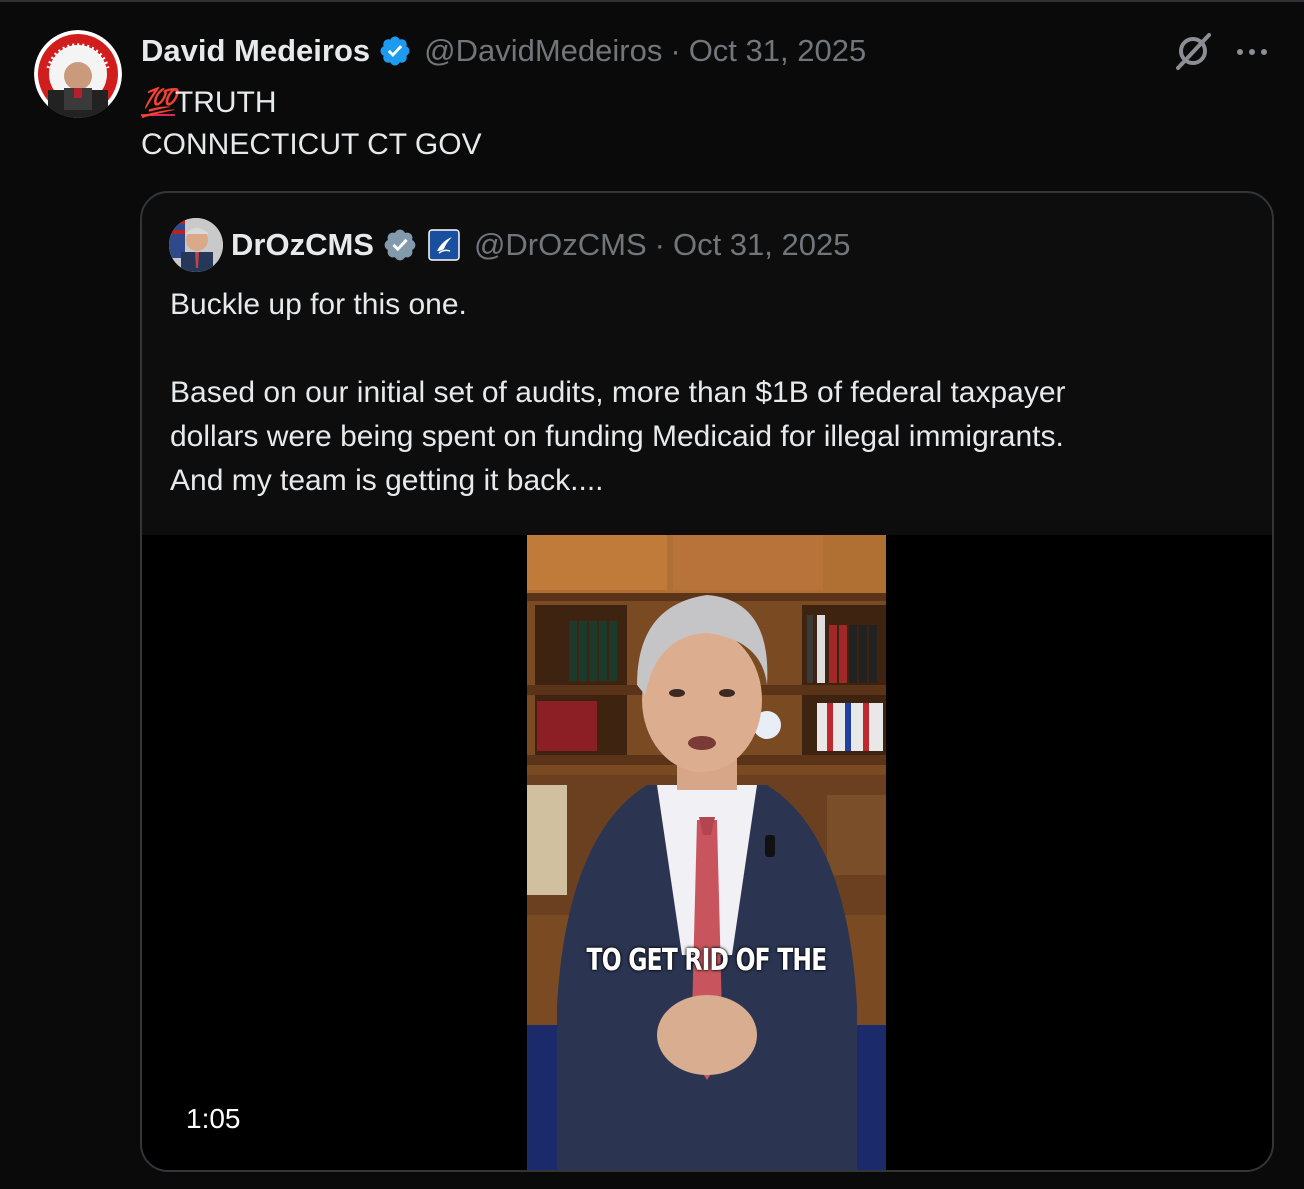 Image resolution: width=1304 pixels, height=1189 pixels. Describe the element at coordinates (213, 1118) in the screenshot. I see `video-duration: 1:05` at that location.